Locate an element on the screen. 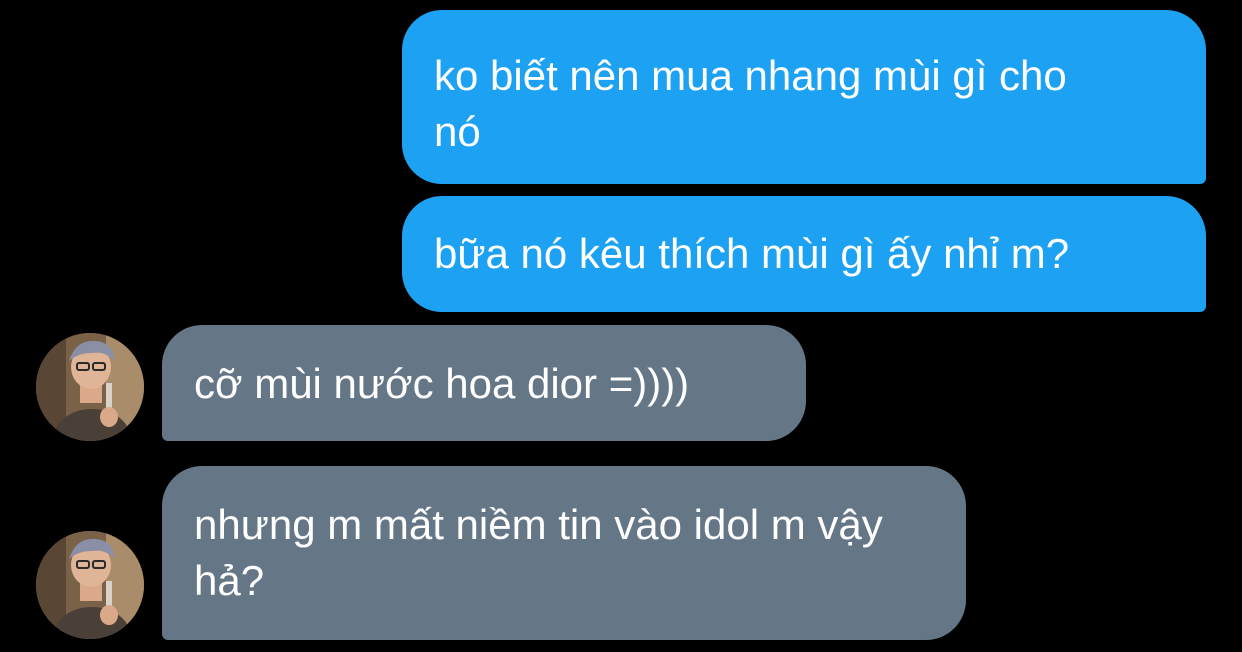 This screenshot has width=1242, height=652. sent-message-bubble: bữa nó kêu thích mùi gì ấy nhỉ m? is located at coordinates (804, 254).